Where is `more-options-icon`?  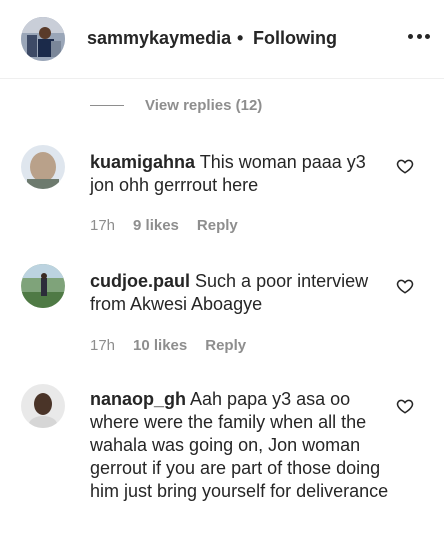
more-options-icon is located at coordinates (419, 37).